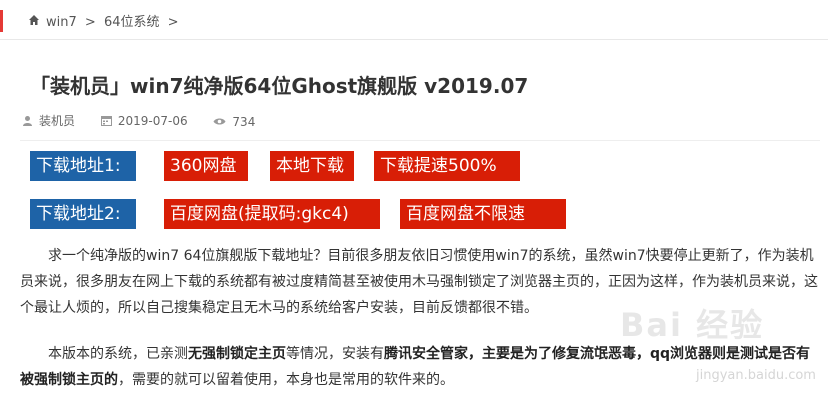  Describe the element at coordinates (420, 140) in the screenshot. I see `divider` at that location.